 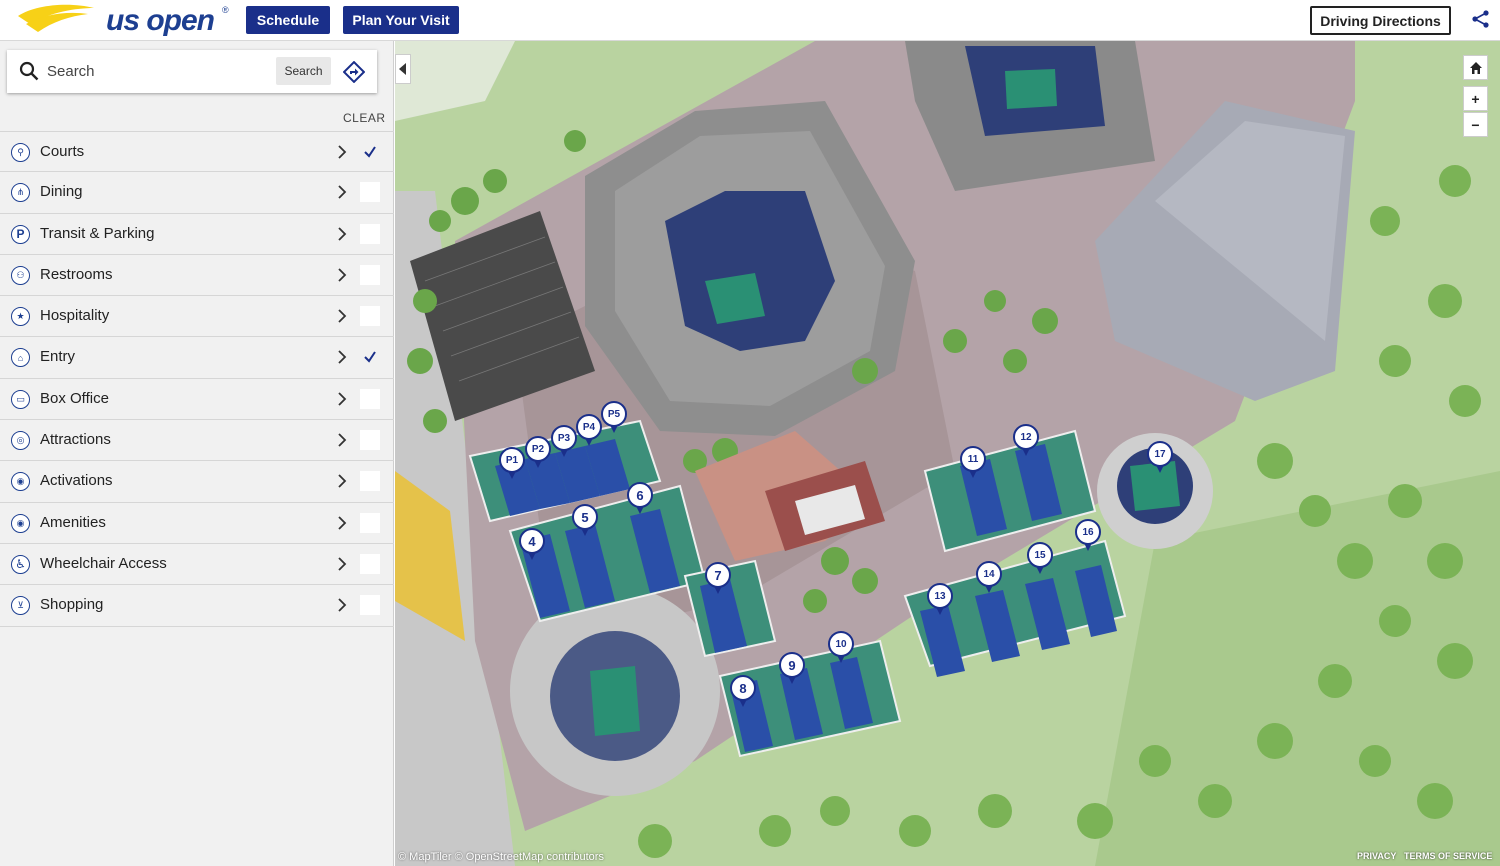 What do you see at coordinates (122, 20) in the screenshot?
I see `us-open-logo: us open ®` at bounding box center [122, 20].